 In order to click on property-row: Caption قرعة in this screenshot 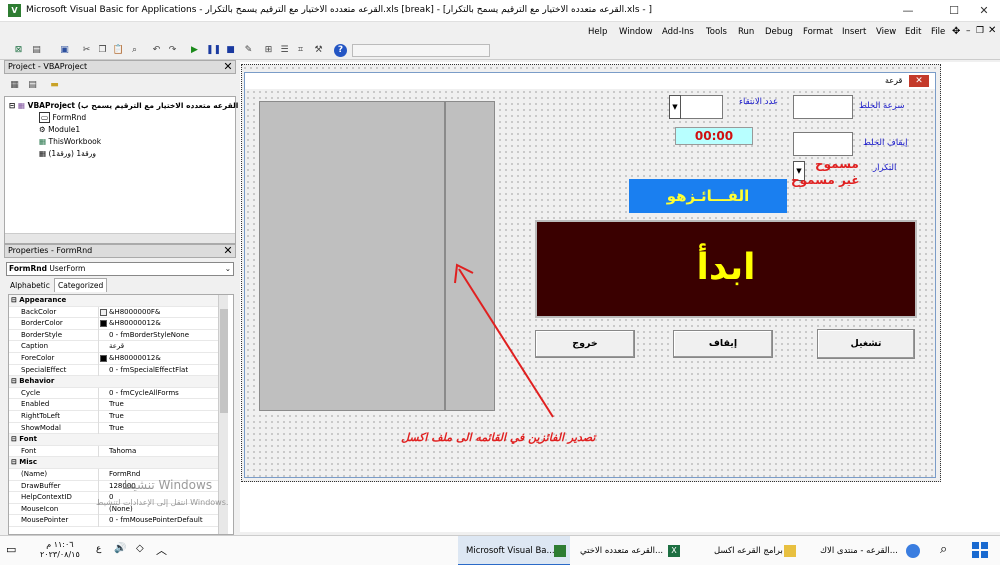, I will do `click(118, 347)`.